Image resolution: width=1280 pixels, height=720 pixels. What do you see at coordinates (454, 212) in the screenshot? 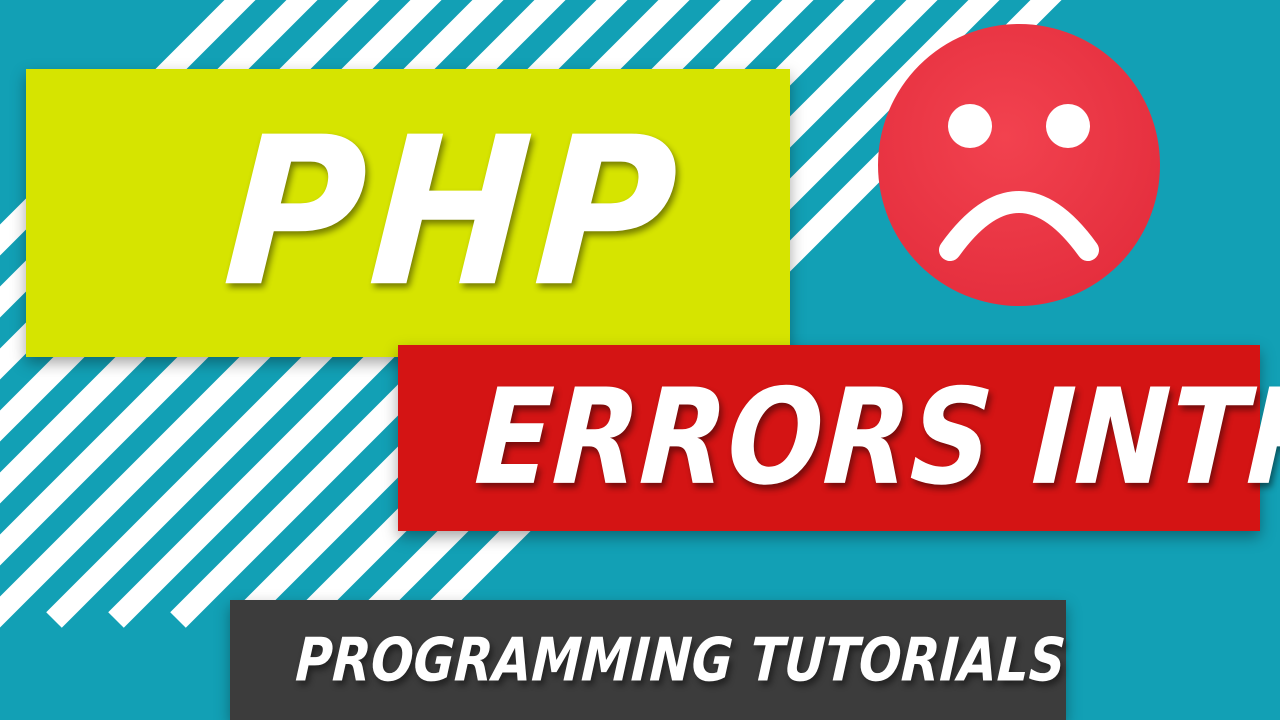
I see `php-title: PHP` at bounding box center [454, 212].